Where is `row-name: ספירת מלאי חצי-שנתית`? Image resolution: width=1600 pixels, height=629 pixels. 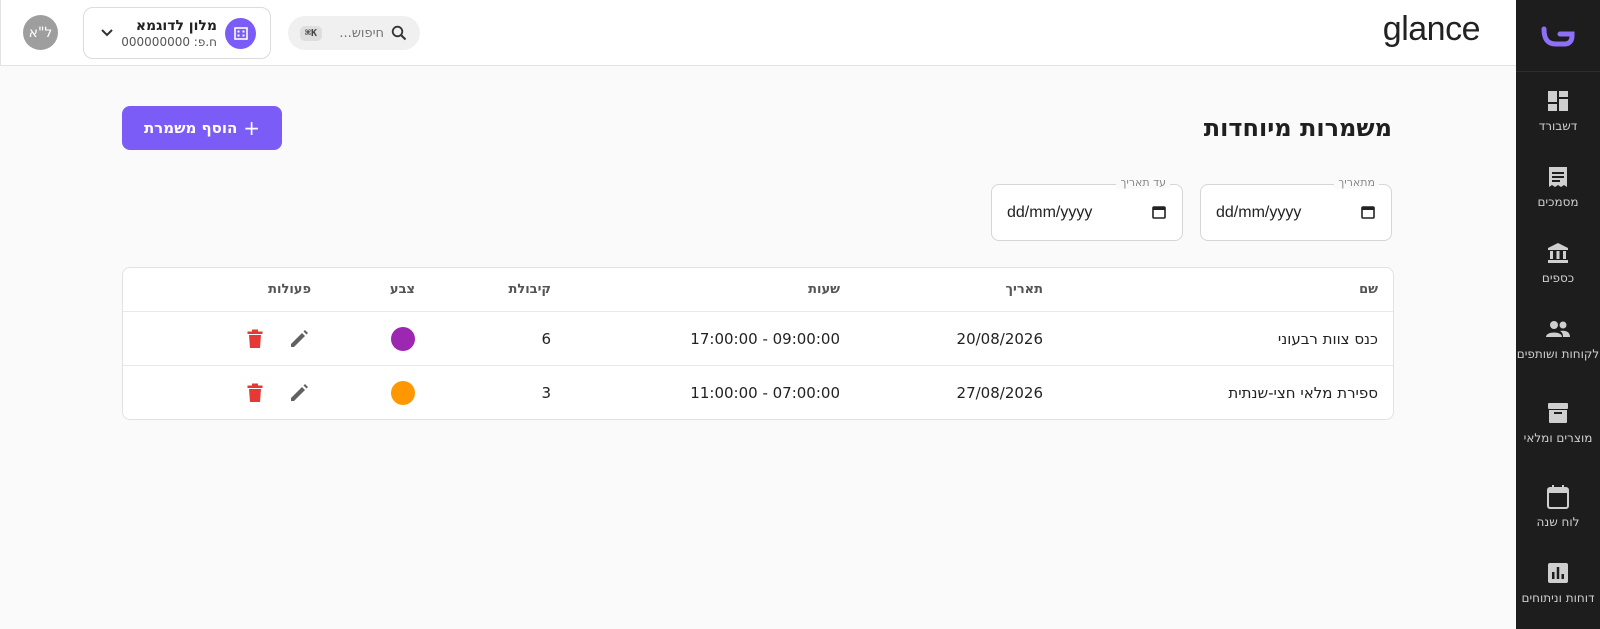
row-name: ספירת מלאי חצי-שנתית is located at coordinates (1303, 393).